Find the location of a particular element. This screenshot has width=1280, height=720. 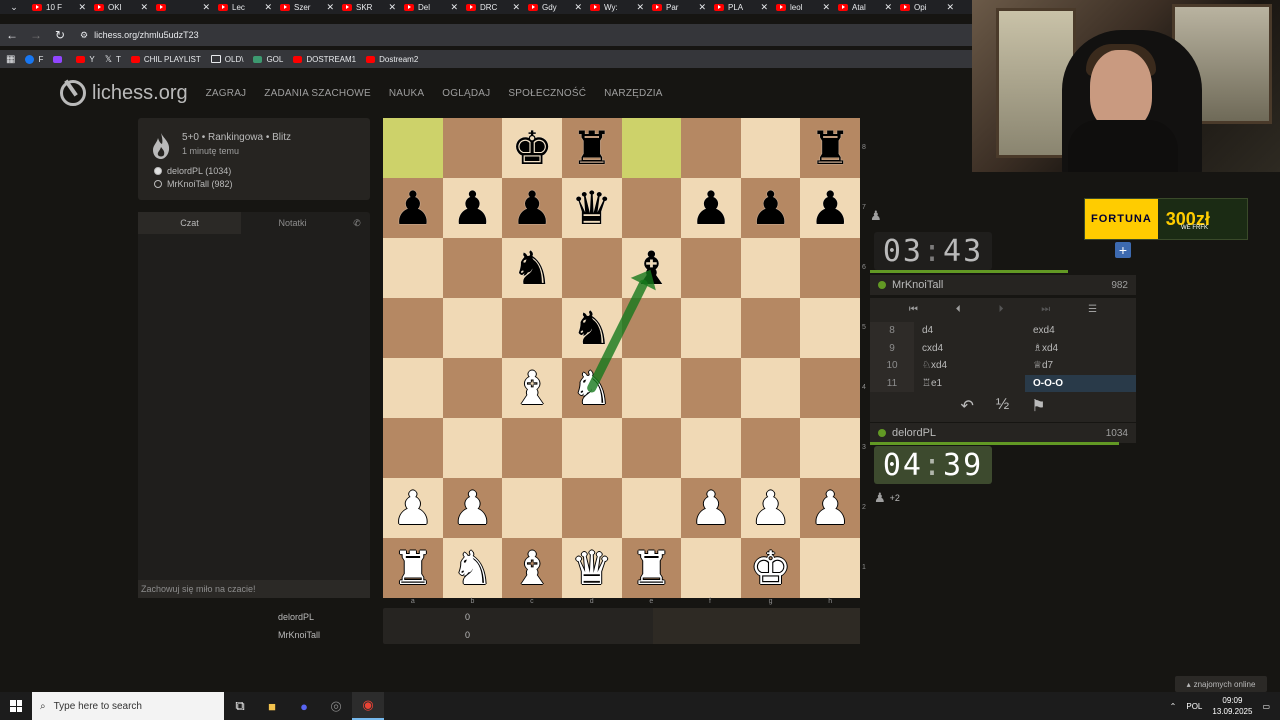

white-player-info: delordPL (1034) is located at coordinates (256, 171).